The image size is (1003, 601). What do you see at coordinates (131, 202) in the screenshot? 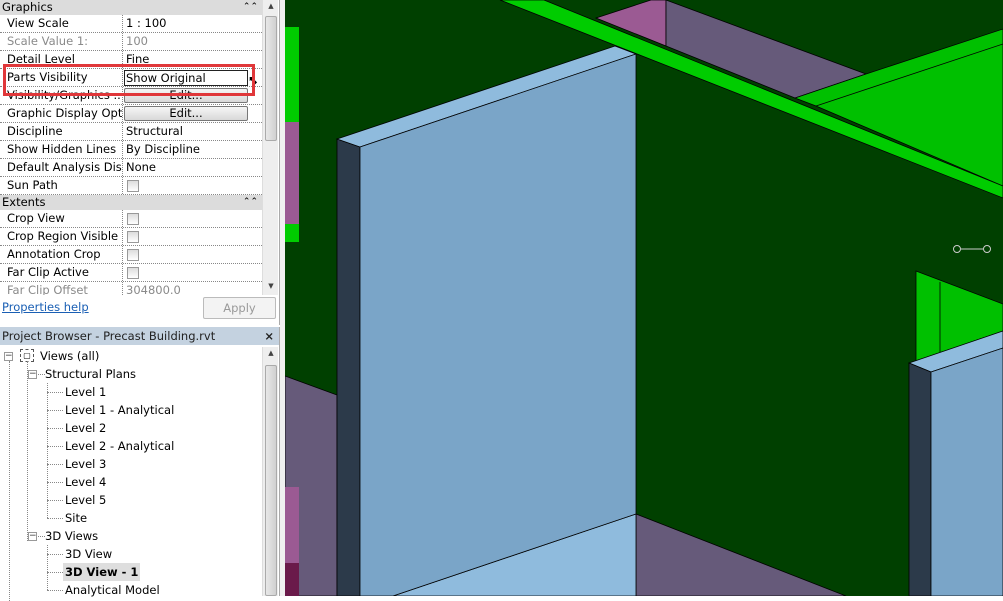
I see `section-header-extents: Extents ⌃⌃` at bounding box center [131, 202].